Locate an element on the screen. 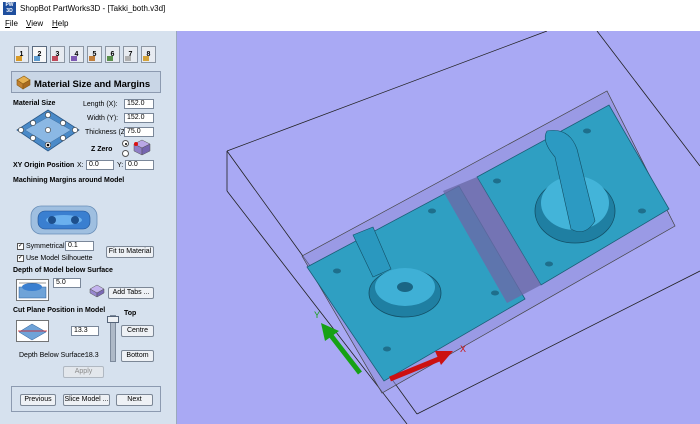  width-input: 152.0 is located at coordinates (139, 118).